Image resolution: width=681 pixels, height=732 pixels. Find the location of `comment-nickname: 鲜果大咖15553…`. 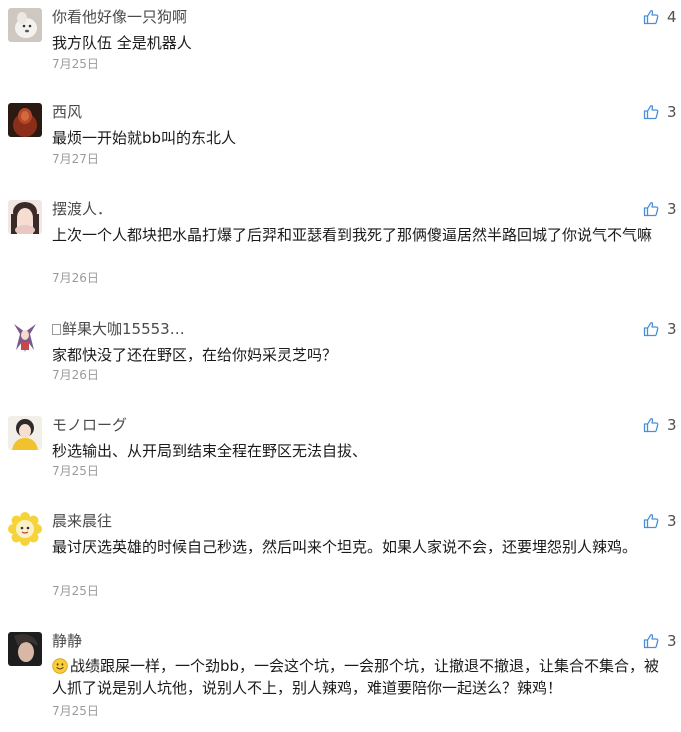

comment-nickname: 鲜果大咖15553… is located at coordinates (118, 329).